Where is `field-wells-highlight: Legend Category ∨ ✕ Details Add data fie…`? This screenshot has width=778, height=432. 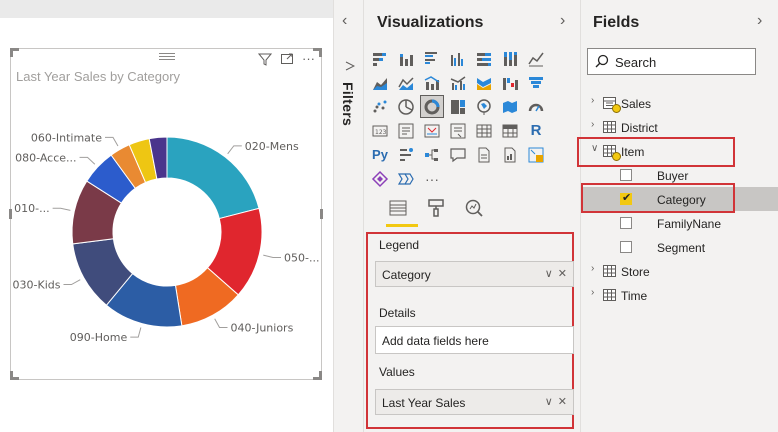 field-wells-highlight: Legend Category ∨ ✕ Details Add data fie… is located at coordinates (470, 330).